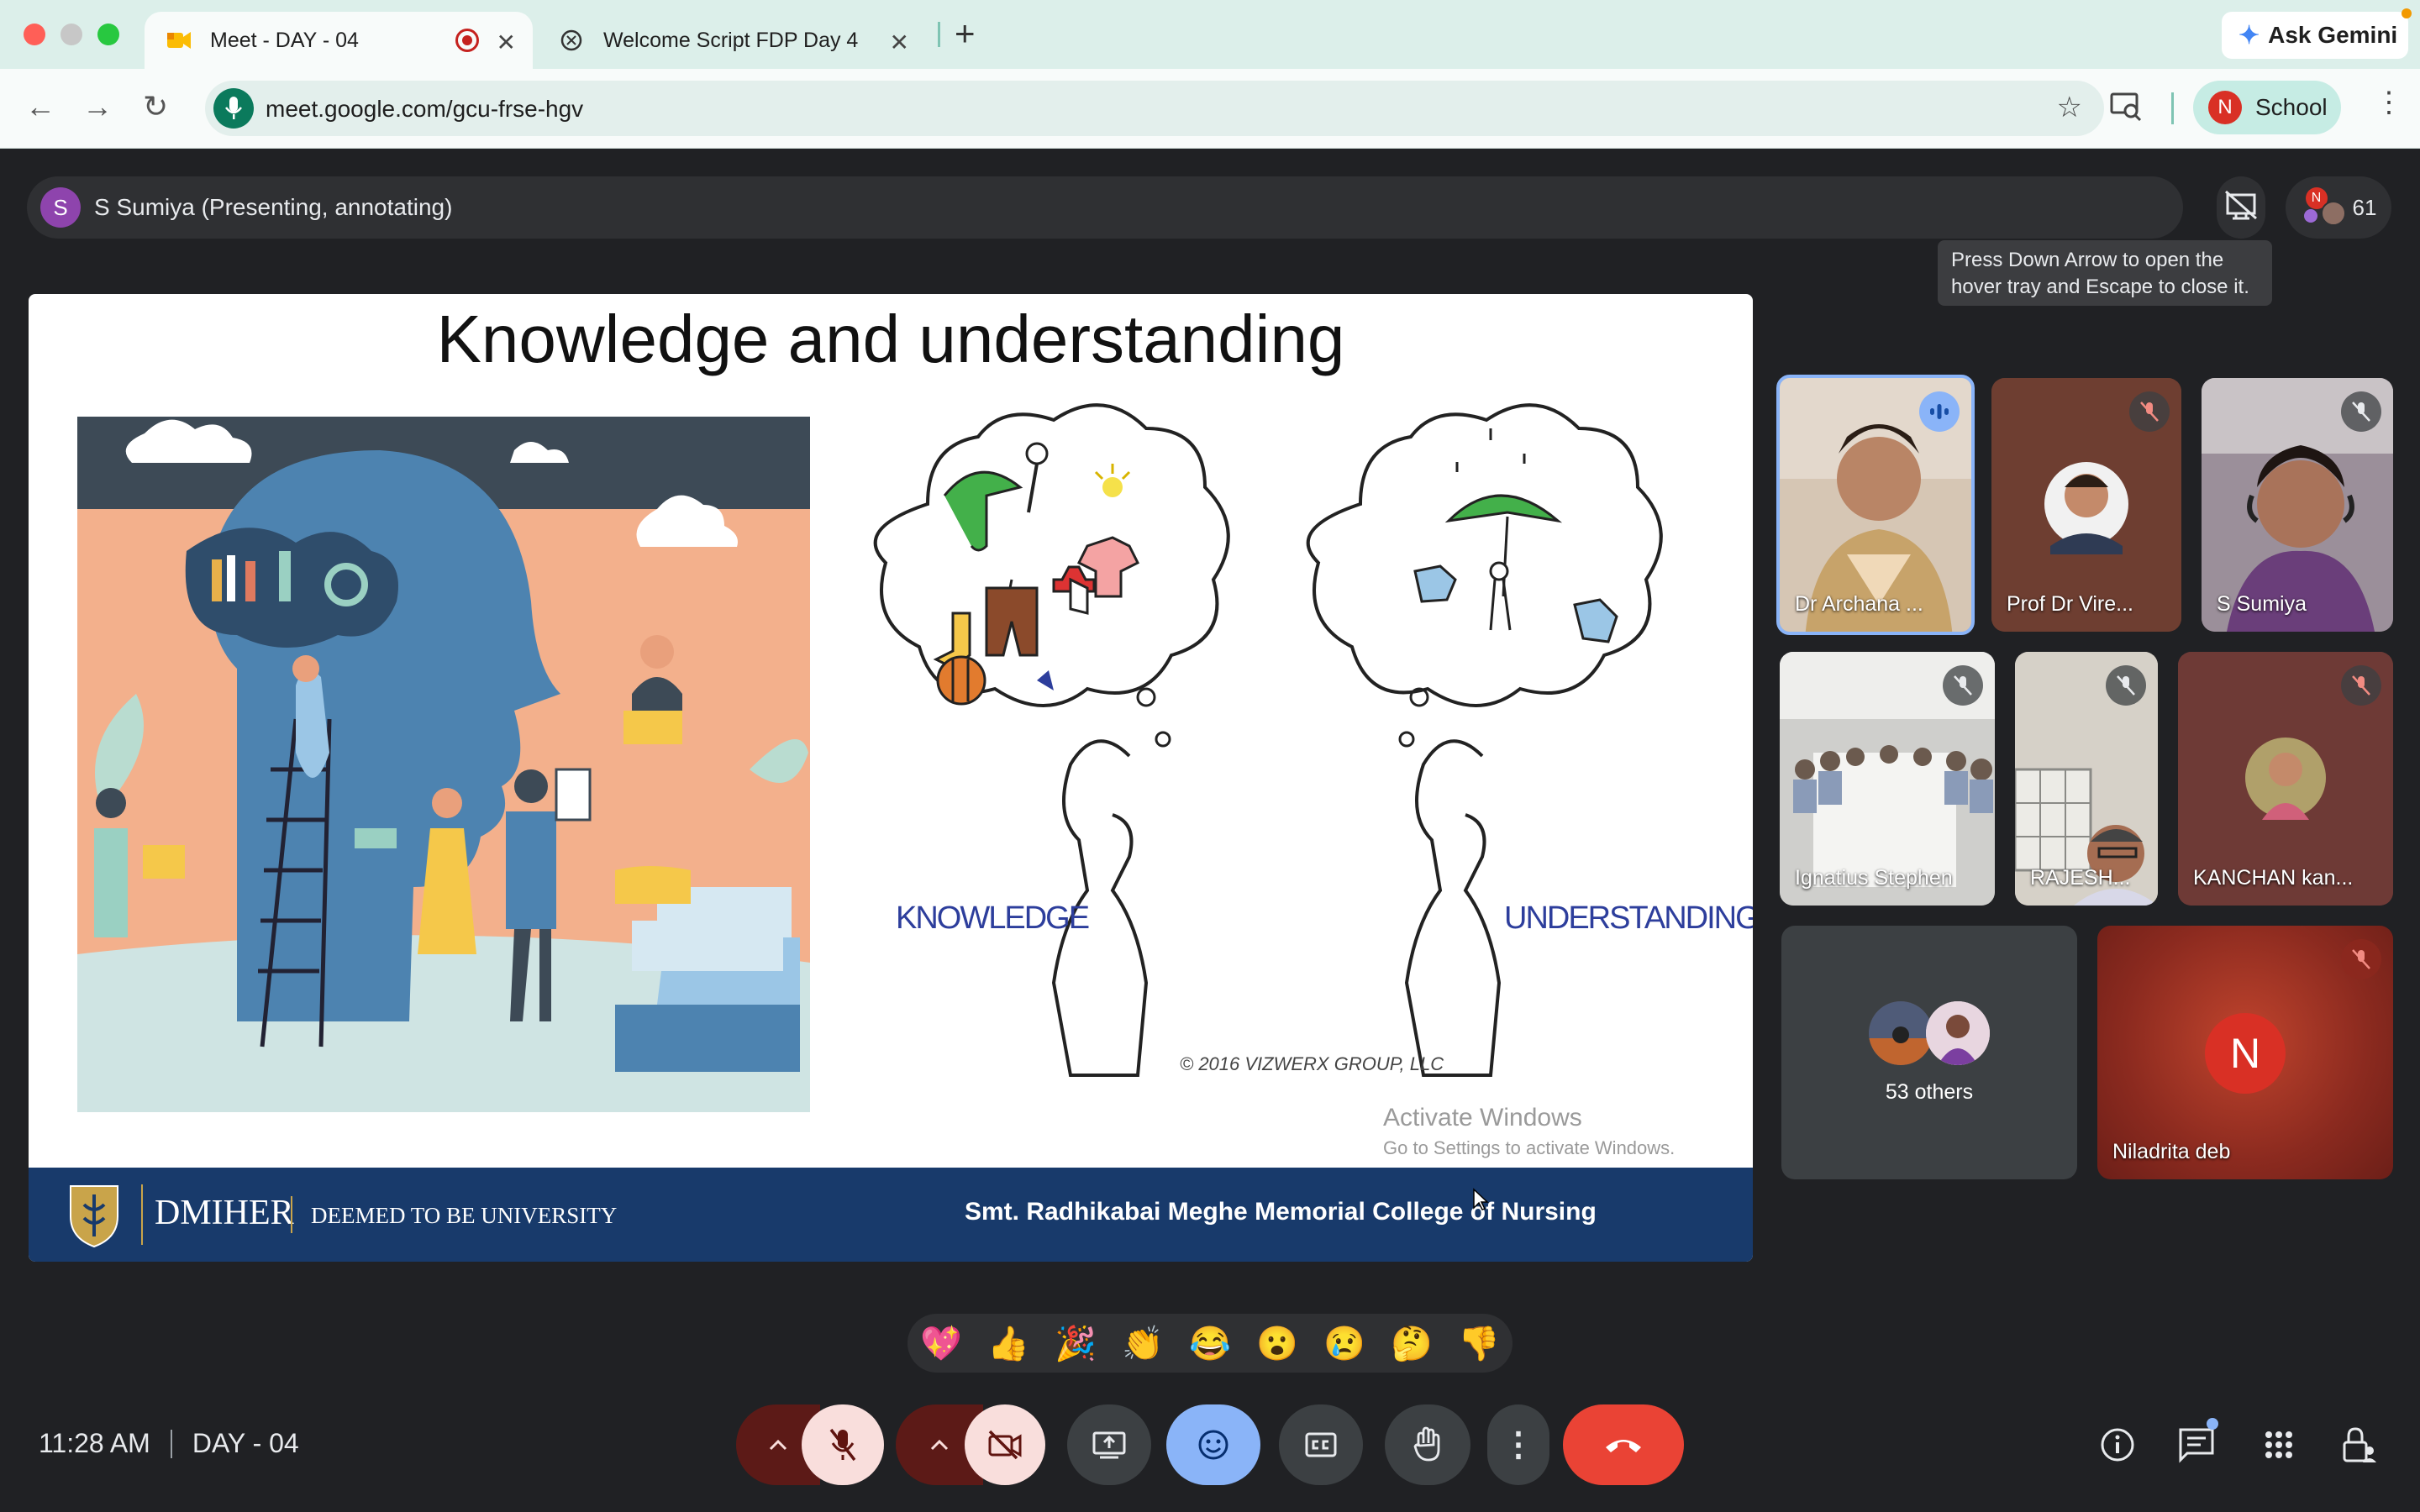 The height and width of the screenshot is (1512, 2420). What do you see at coordinates (2333, 35) in the screenshot?
I see `ask-gemini-label: Ask Gemini` at bounding box center [2333, 35].